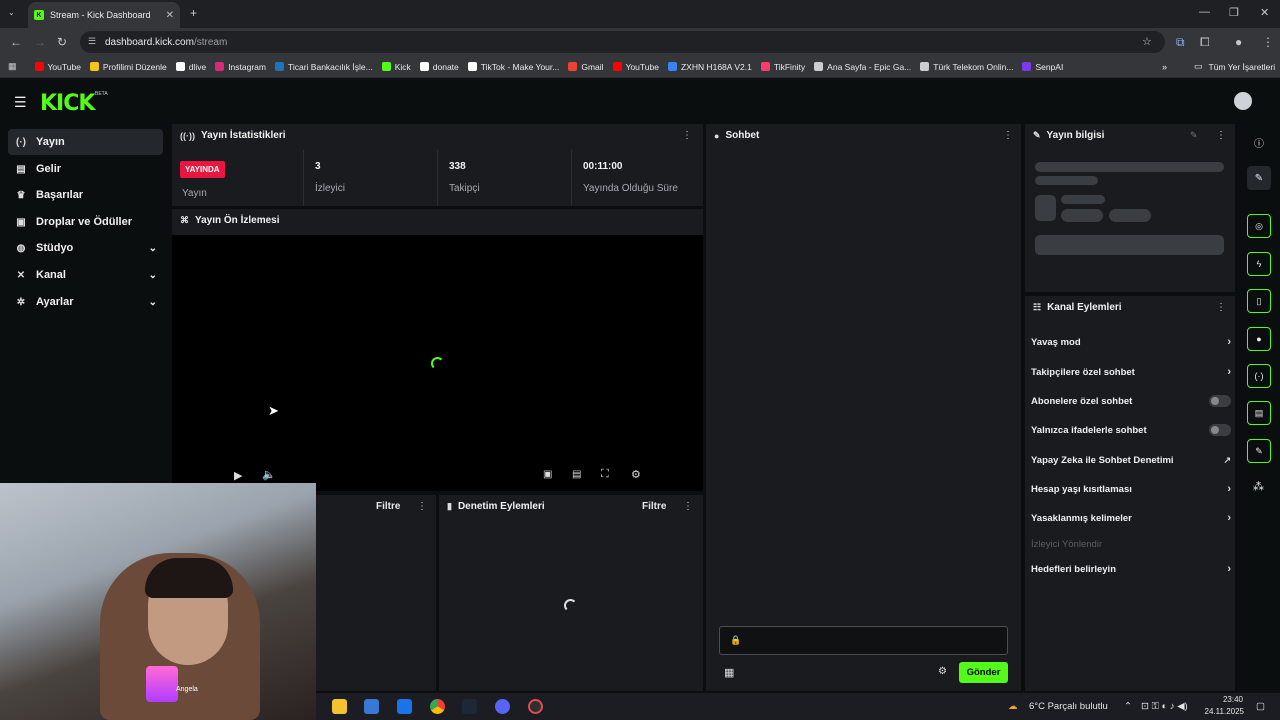 The width and height of the screenshot is (1280, 720). I want to click on chrome-icon, so click(437, 706).